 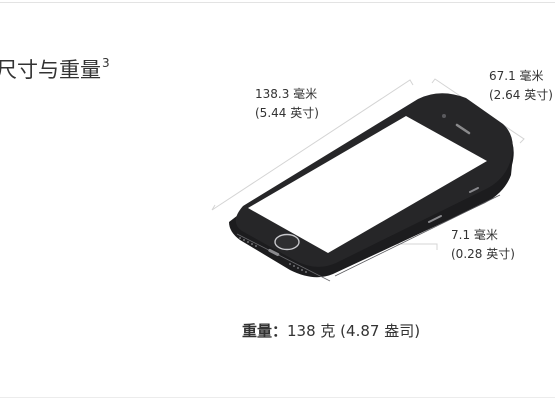 I want to click on weight-info: 重量：138 克 (4.87 盎司), so click(x=331, y=330).